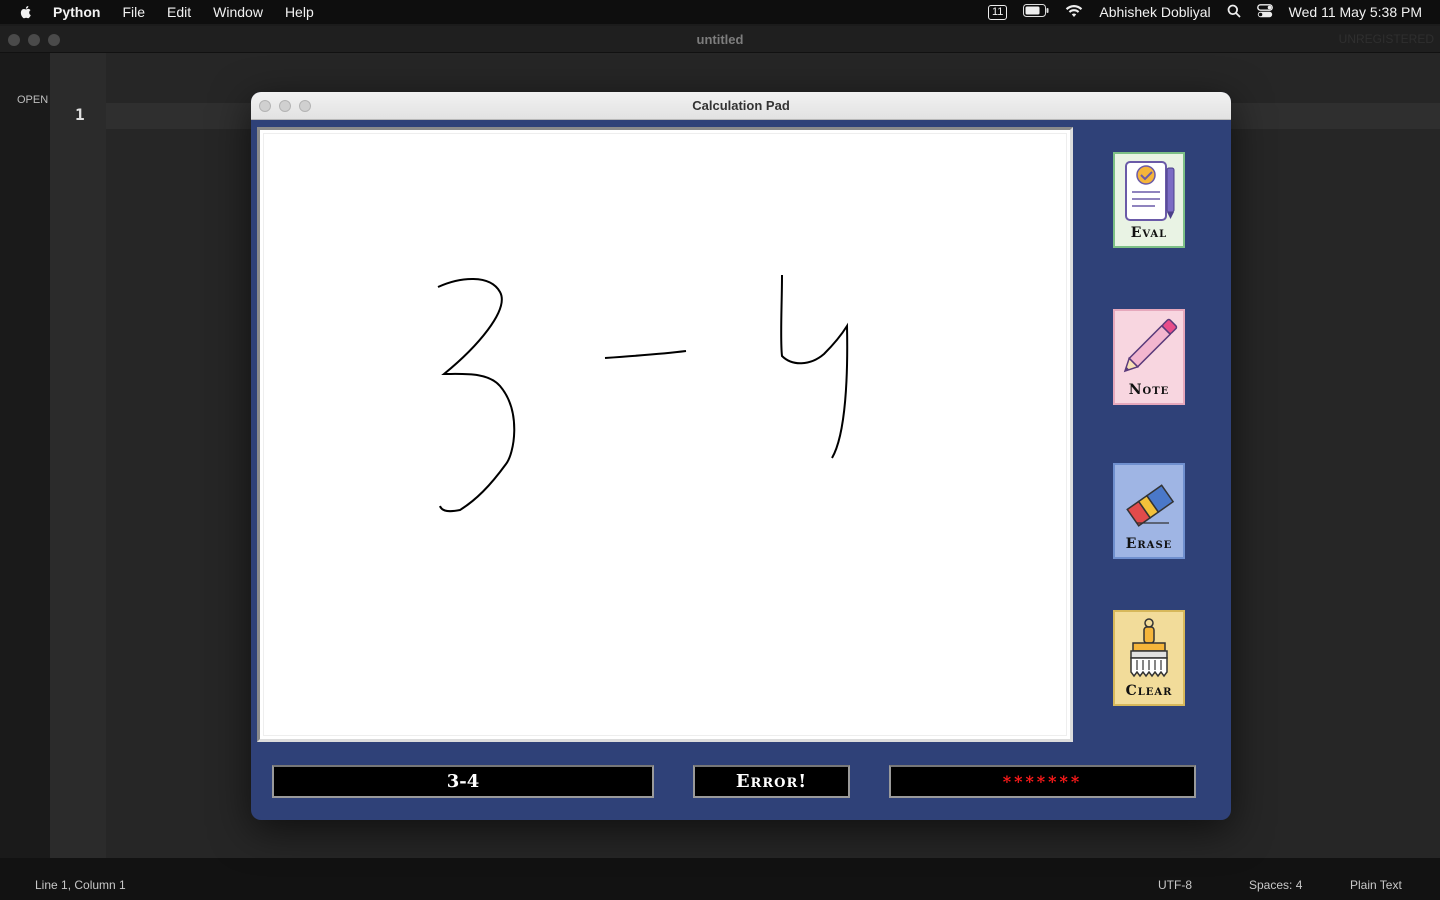 The image size is (1440, 900). Describe the element at coordinates (25, 455) in the screenshot. I see `editor-sidebar: OPEN` at that location.